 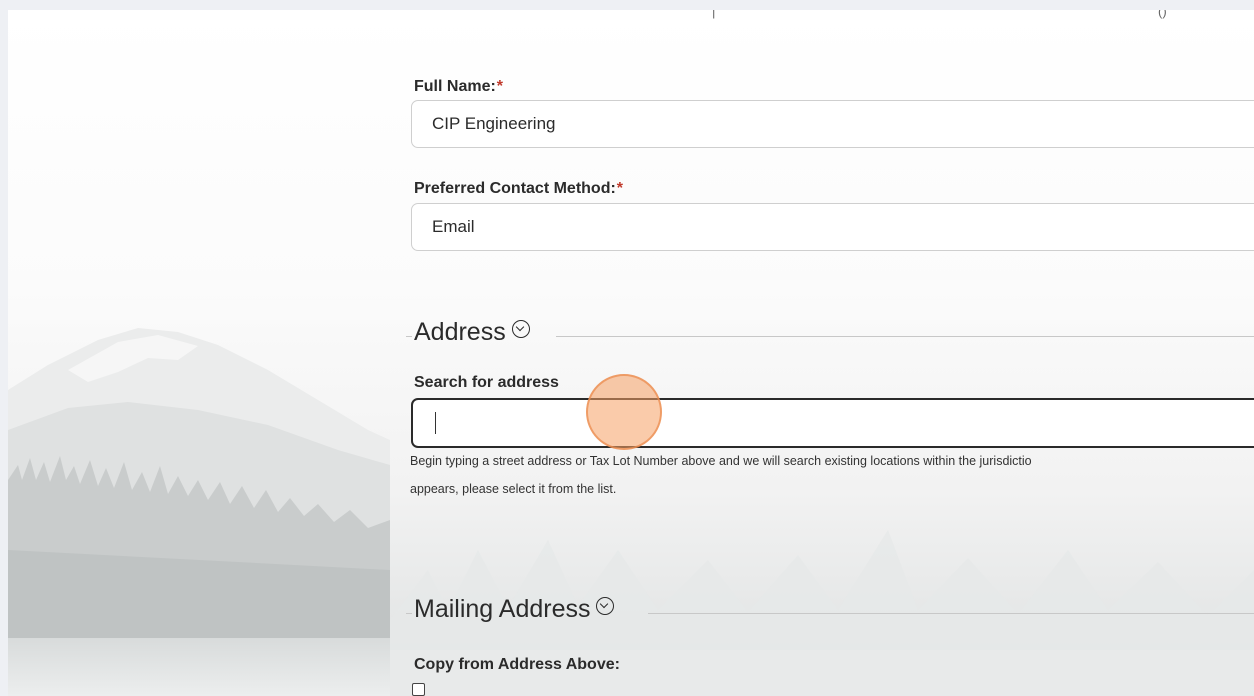 I want to click on address-section-header: Address, so click(x=830, y=336).